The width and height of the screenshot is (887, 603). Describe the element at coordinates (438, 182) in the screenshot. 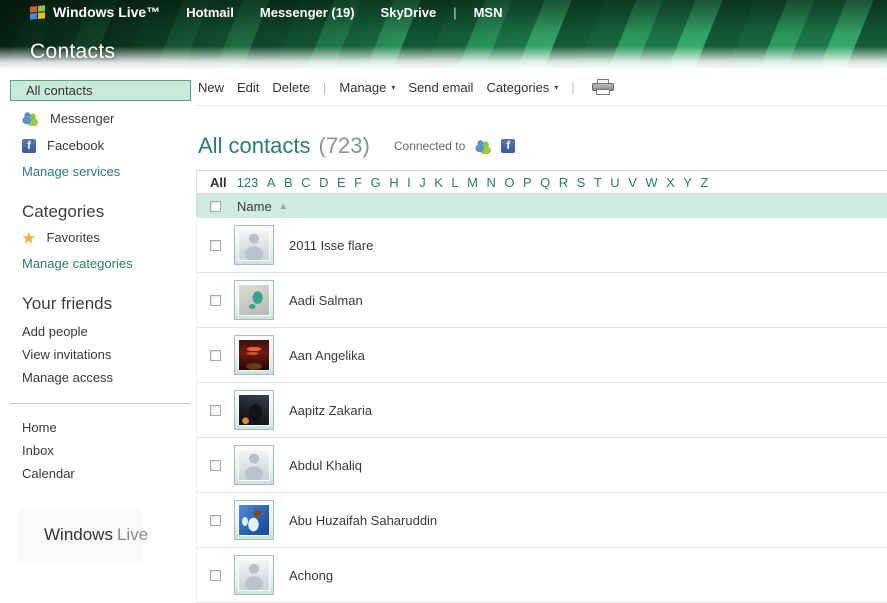

I see `alphabet-filter-item: K` at that location.